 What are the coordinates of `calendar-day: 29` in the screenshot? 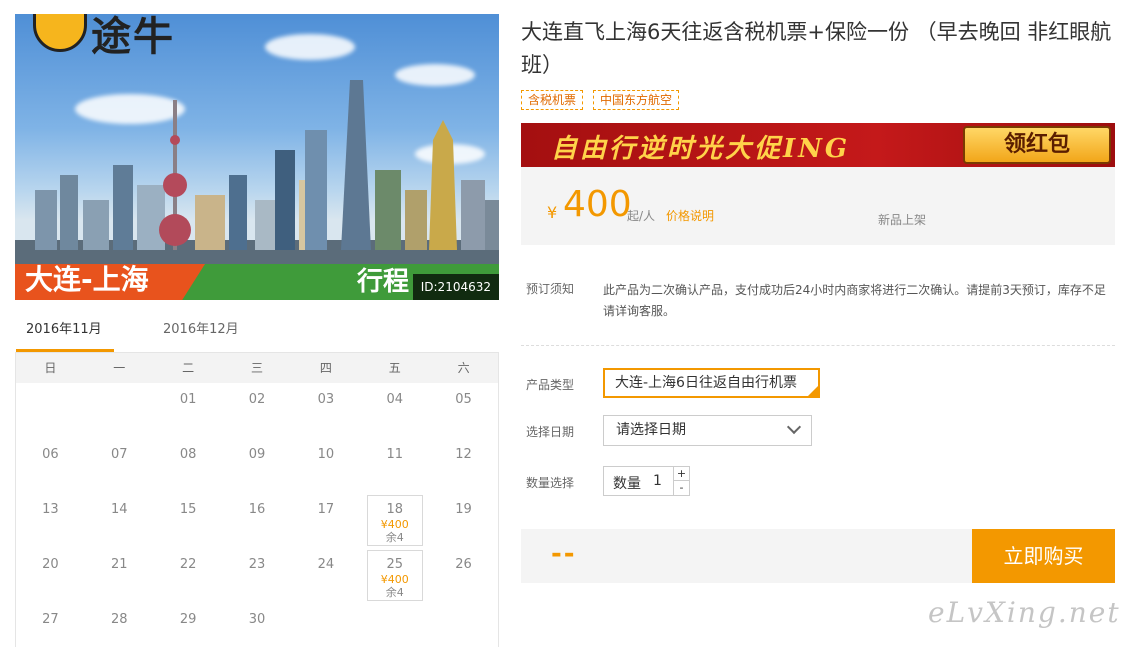 It's located at (188, 625).